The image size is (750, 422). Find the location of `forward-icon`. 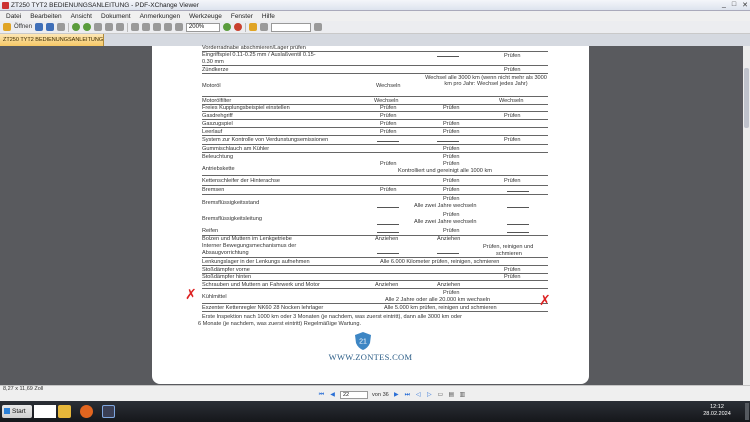

forward-icon is located at coordinates (86, 27).